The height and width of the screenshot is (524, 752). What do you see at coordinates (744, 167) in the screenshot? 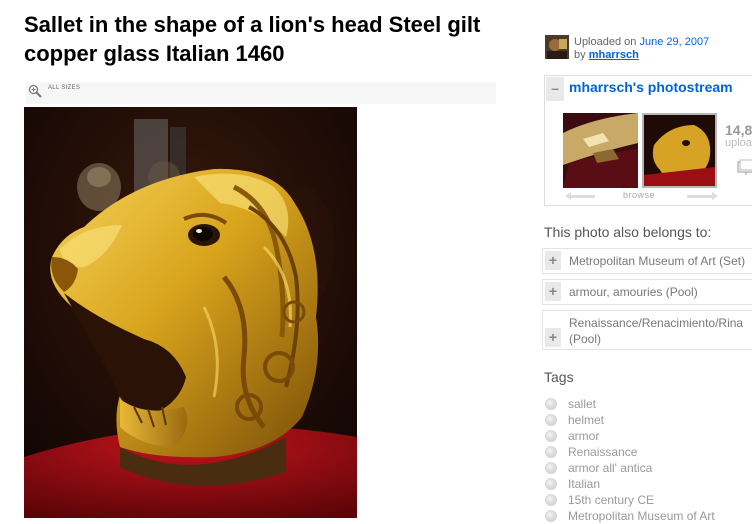
I see `photo-stack-icon` at bounding box center [744, 167].